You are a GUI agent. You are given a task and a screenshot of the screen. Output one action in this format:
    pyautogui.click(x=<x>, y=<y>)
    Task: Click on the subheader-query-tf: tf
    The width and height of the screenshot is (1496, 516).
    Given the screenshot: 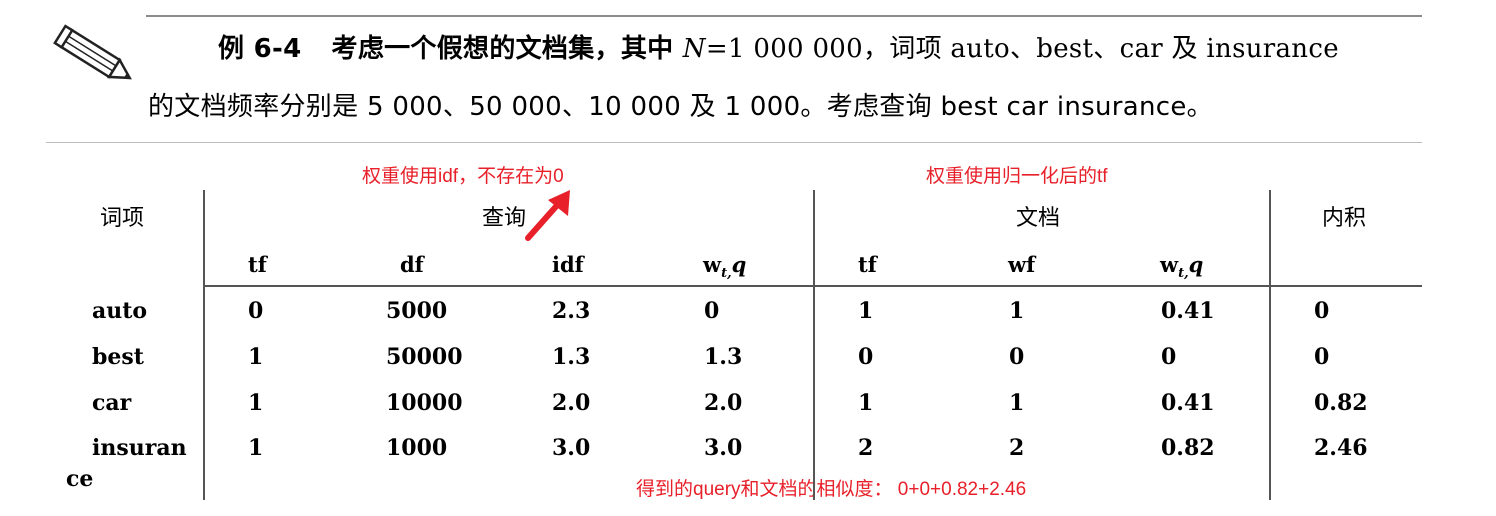 What is the action you would take?
    pyautogui.click(x=257, y=264)
    